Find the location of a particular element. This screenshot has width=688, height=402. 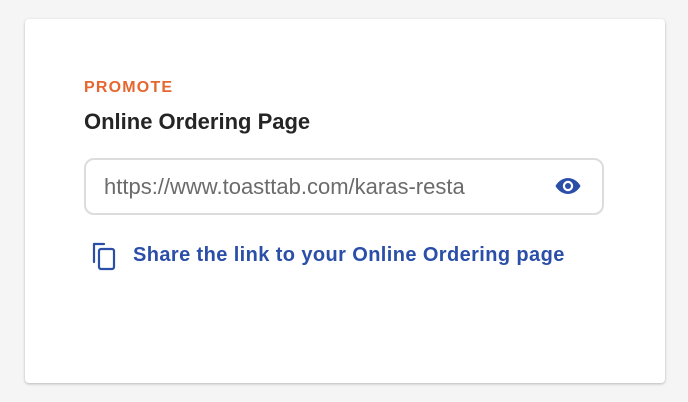

url-input is located at coordinates (309, 186).